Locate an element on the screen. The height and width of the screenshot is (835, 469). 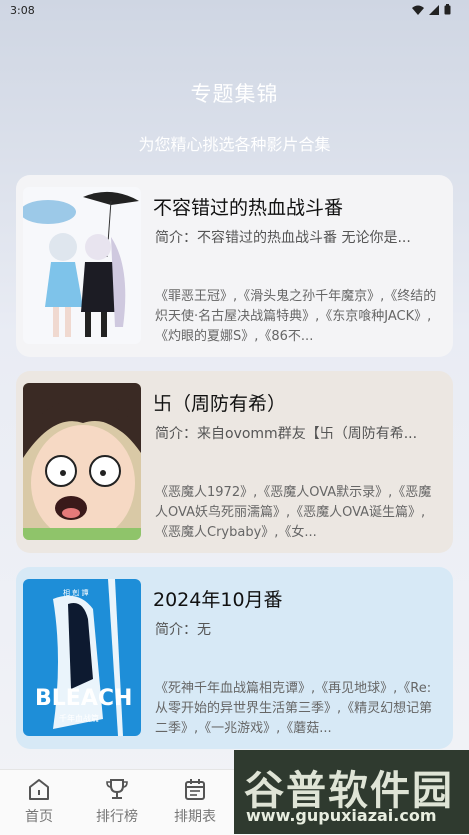
status-bar: 3:08 is located at coordinates (234, 11).